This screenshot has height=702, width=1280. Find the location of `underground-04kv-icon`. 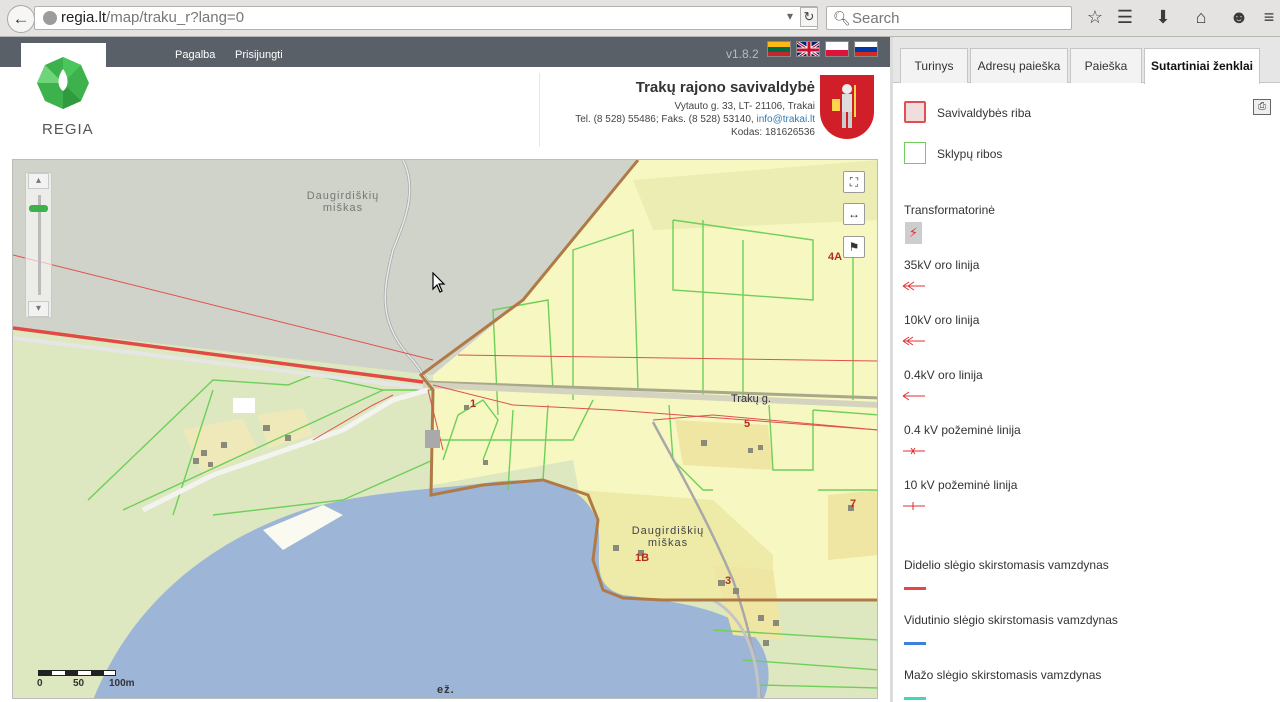

underground-04kv-icon is located at coordinates (914, 451).